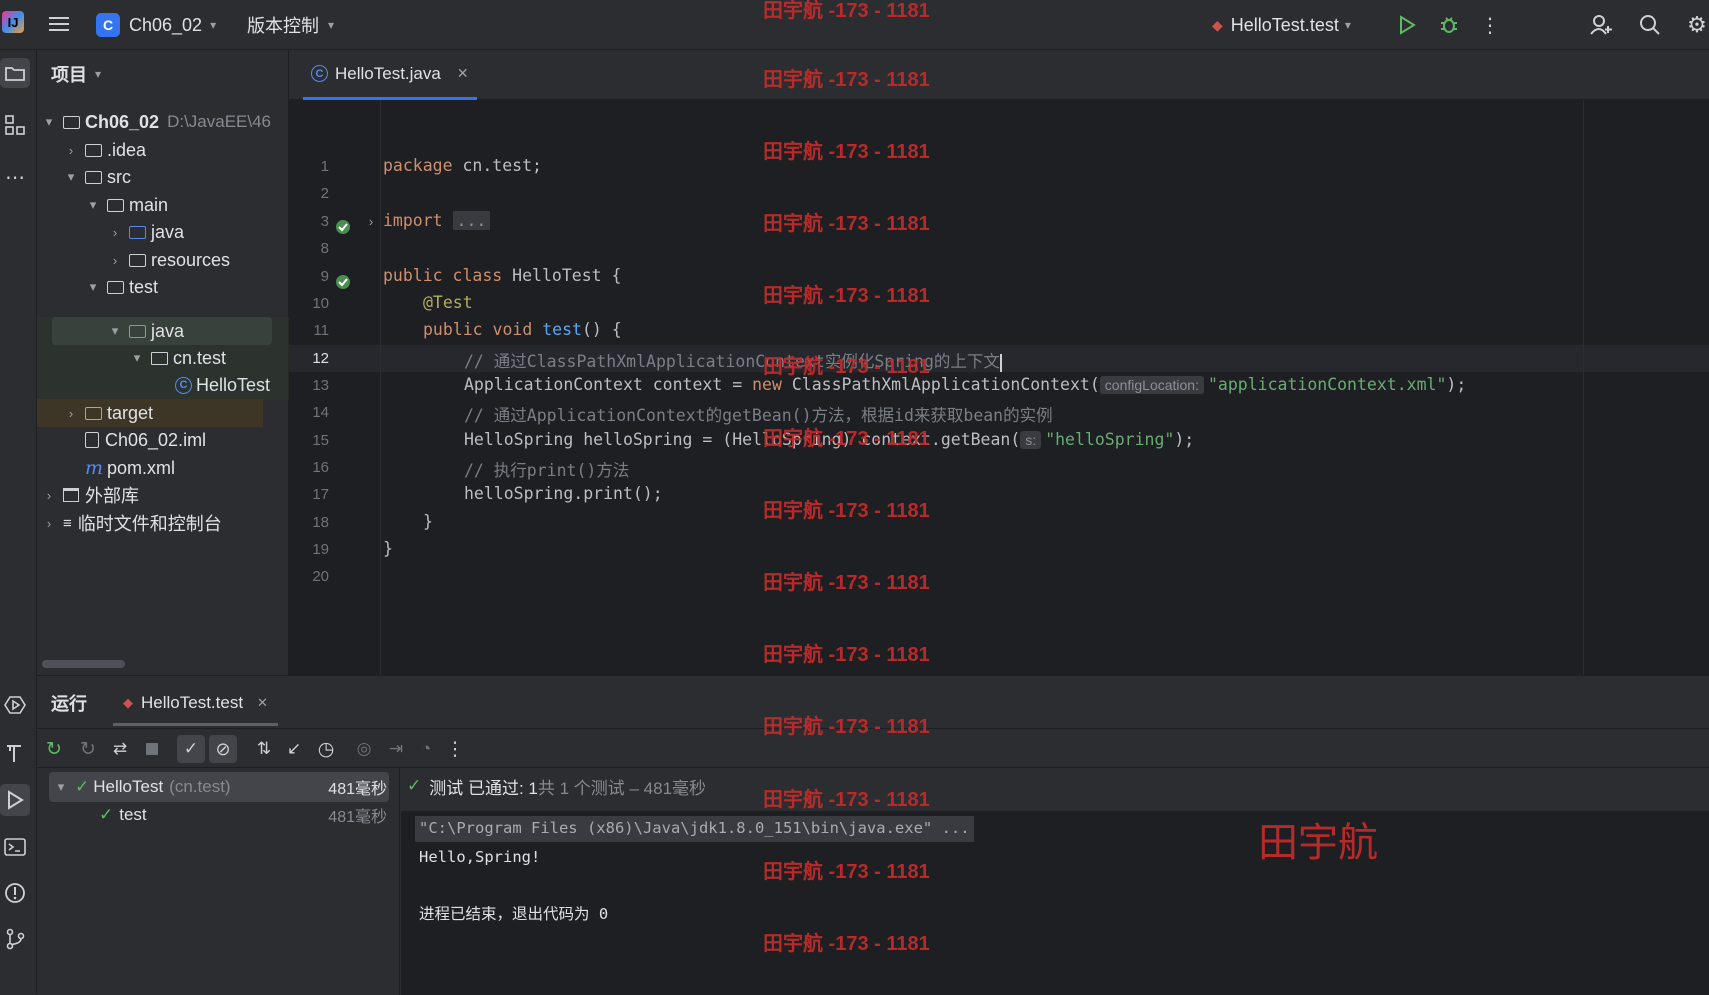 The width and height of the screenshot is (1709, 995). Describe the element at coordinates (1697, 25) in the screenshot. I see `gear-icon: ⚙` at that location.